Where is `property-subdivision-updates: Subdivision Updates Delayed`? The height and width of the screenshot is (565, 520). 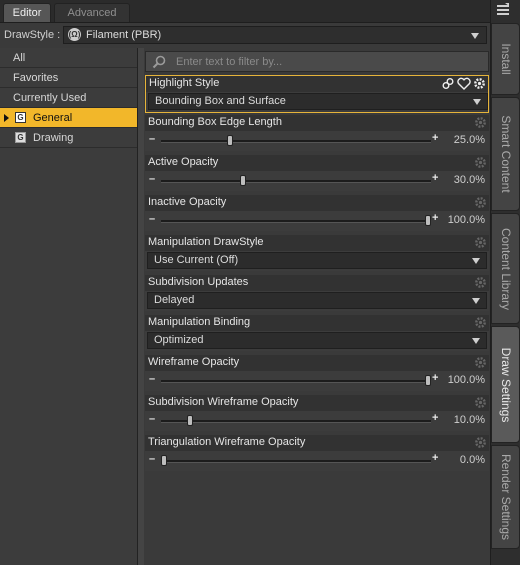 property-subdivision-updates: Subdivision Updates Delayed is located at coordinates (317, 294).